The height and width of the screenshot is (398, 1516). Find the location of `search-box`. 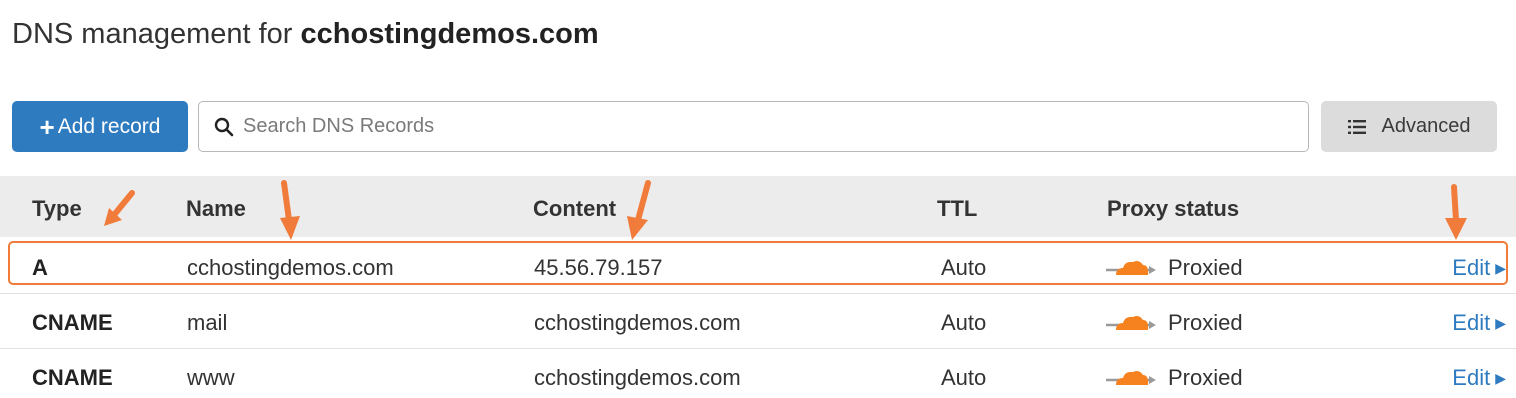

search-box is located at coordinates (753, 126).